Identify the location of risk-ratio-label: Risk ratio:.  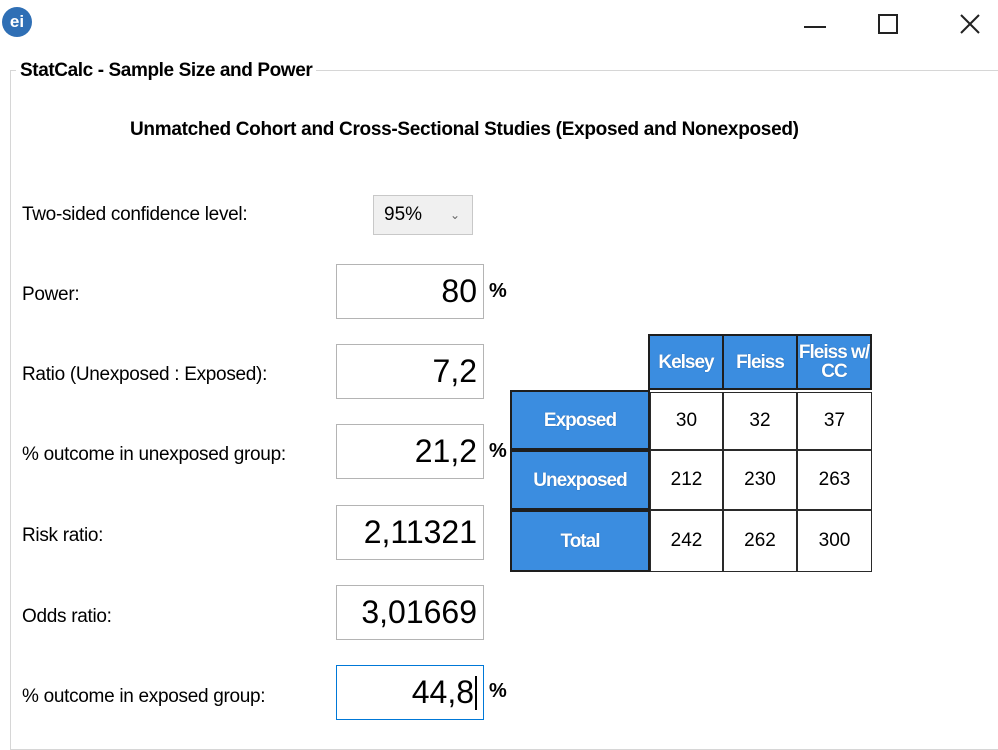
(63, 535).